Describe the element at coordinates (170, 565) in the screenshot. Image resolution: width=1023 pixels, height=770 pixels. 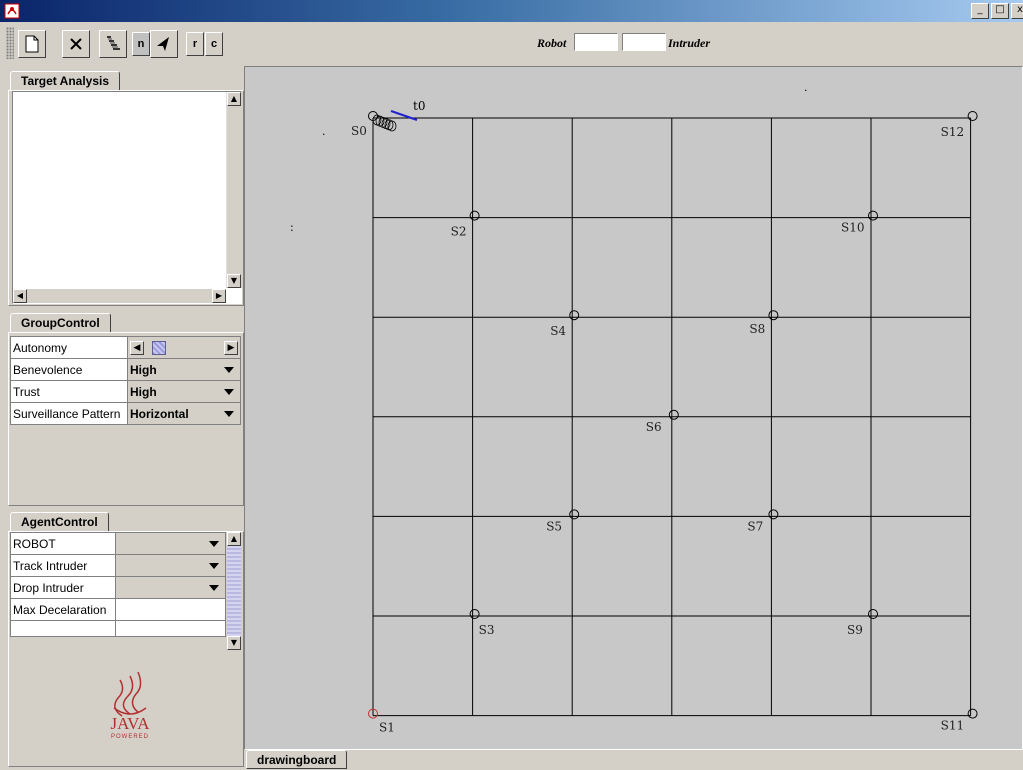
I see `track-intruder-select` at that location.